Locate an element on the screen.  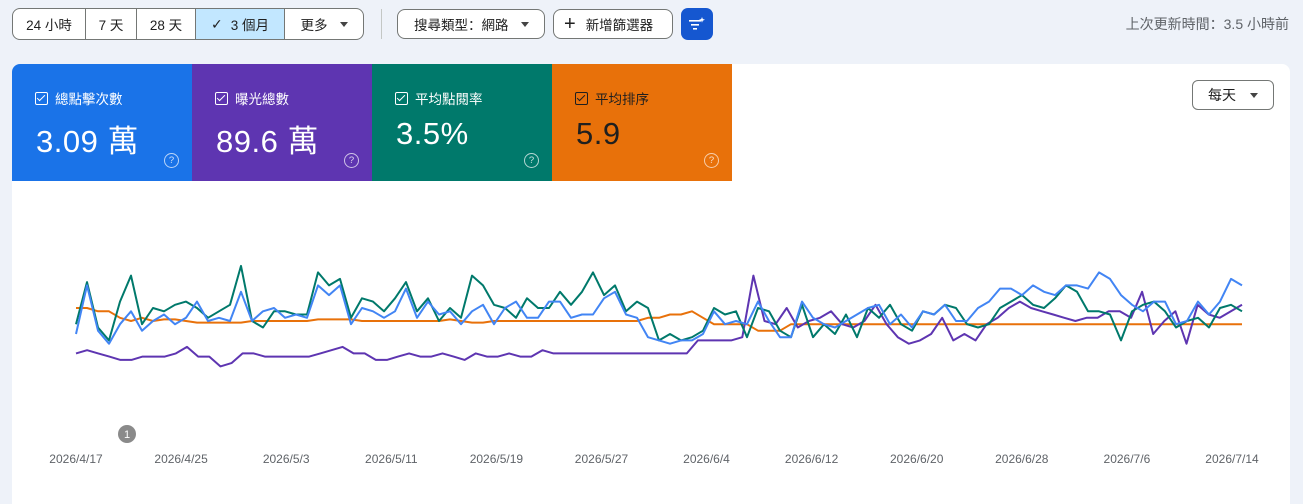
range-24h: 24 小時 is located at coordinates (49, 24).